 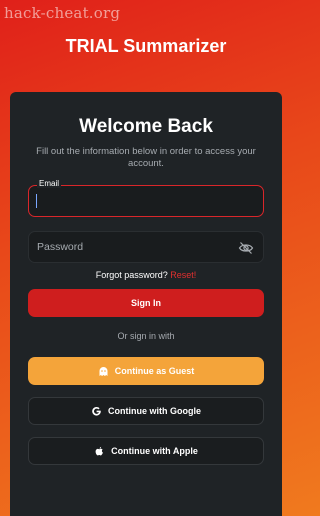 I want to click on continue-as-guest-button: Continue as Guest, so click(x=146, y=371).